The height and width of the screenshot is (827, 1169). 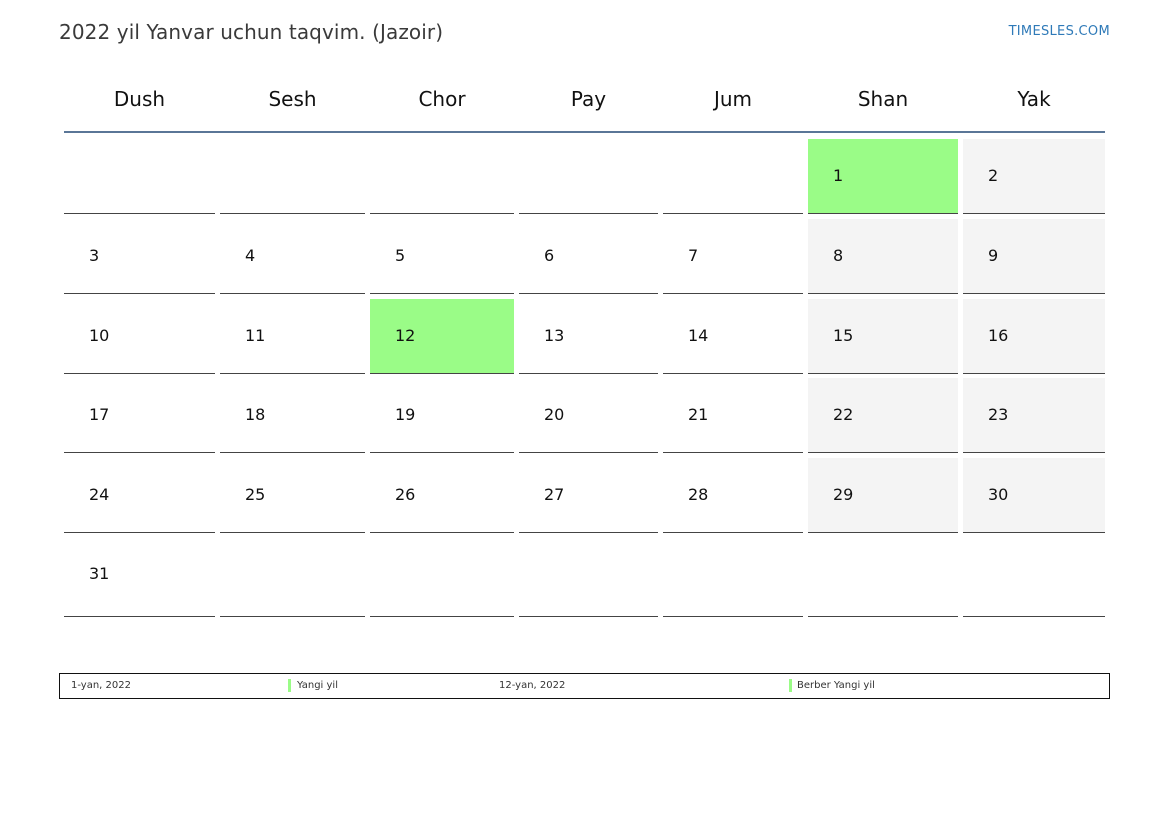 I want to click on weekday-label: Jum, so click(x=733, y=99).